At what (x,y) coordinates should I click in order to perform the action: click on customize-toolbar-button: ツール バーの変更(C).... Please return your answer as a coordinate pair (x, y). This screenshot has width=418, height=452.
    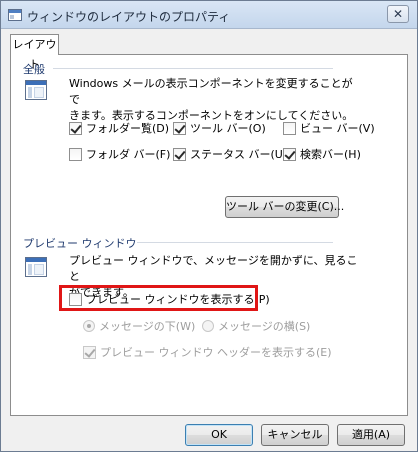
    Looking at the image, I should click on (284, 207).